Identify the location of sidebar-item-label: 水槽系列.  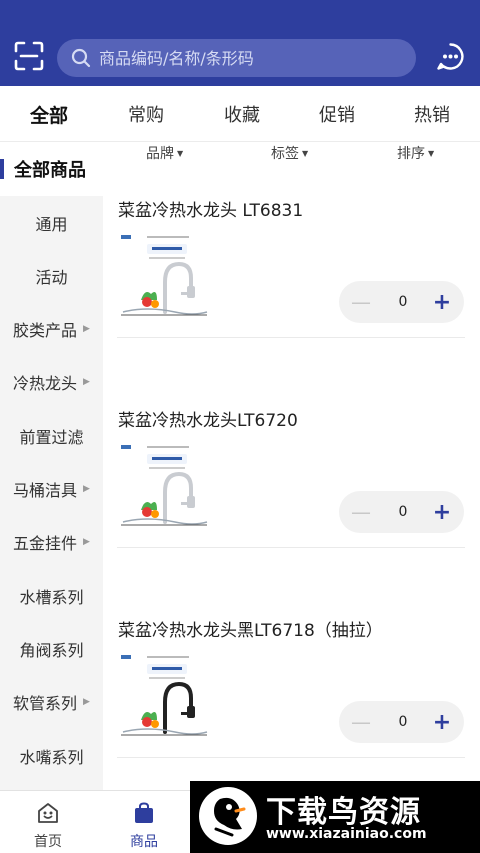
(51, 597).